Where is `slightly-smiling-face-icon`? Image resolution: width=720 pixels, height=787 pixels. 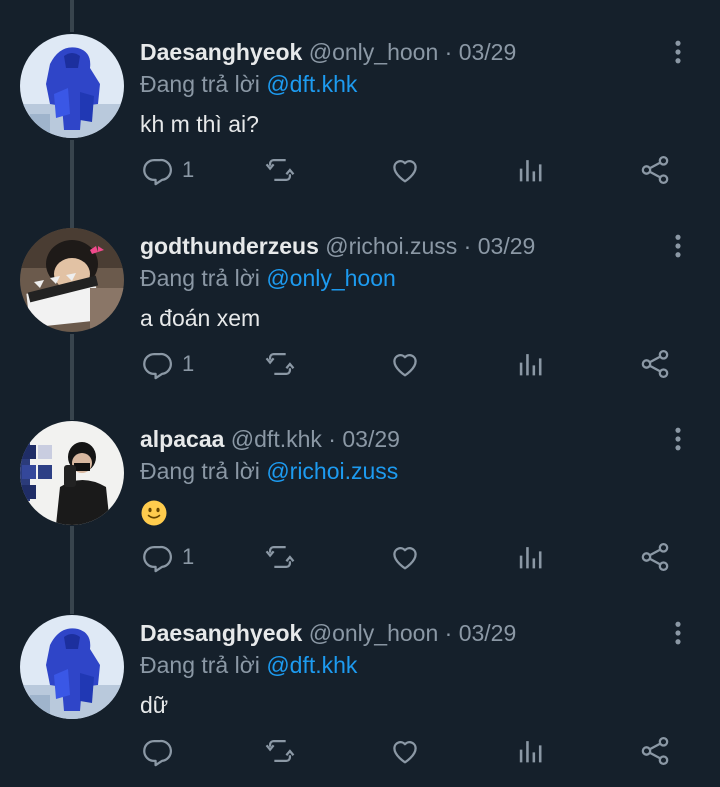 slightly-smiling-face-icon is located at coordinates (154, 513).